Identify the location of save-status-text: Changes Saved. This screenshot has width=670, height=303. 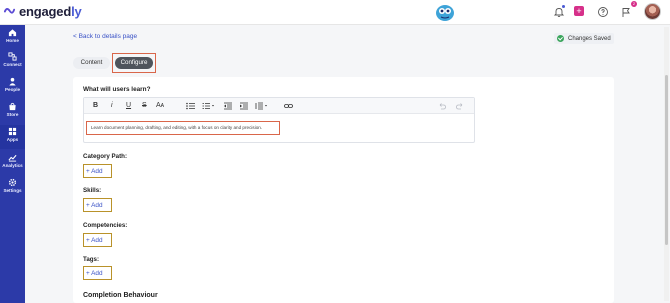
(589, 38).